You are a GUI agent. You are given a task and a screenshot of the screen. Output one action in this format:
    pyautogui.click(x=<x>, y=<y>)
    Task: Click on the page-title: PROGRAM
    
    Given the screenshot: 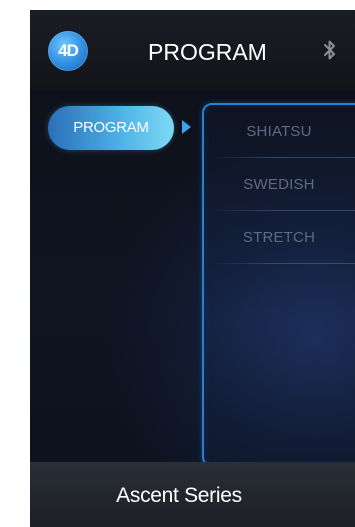 What is the action you would take?
    pyautogui.click(x=207, y=52)
    